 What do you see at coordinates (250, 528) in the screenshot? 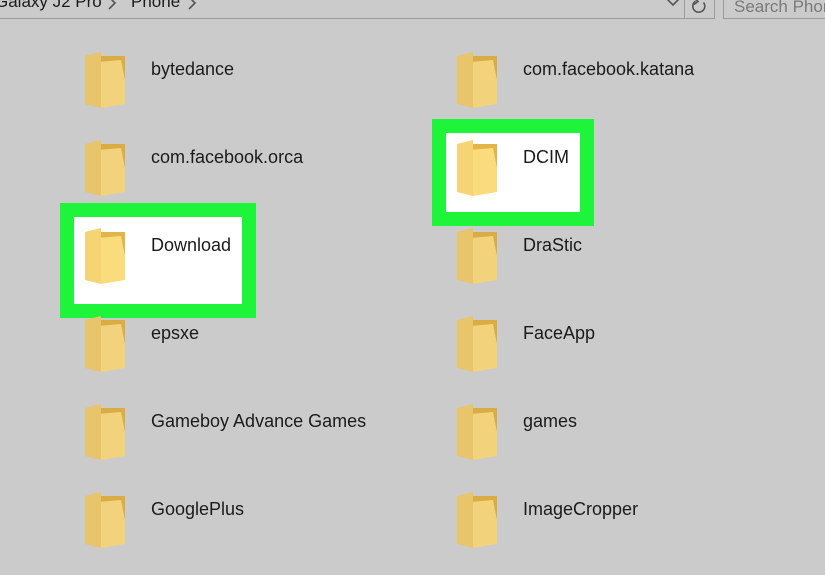
I see `folder-googleplus: GooglePlus` at bounding box center [250, 528].